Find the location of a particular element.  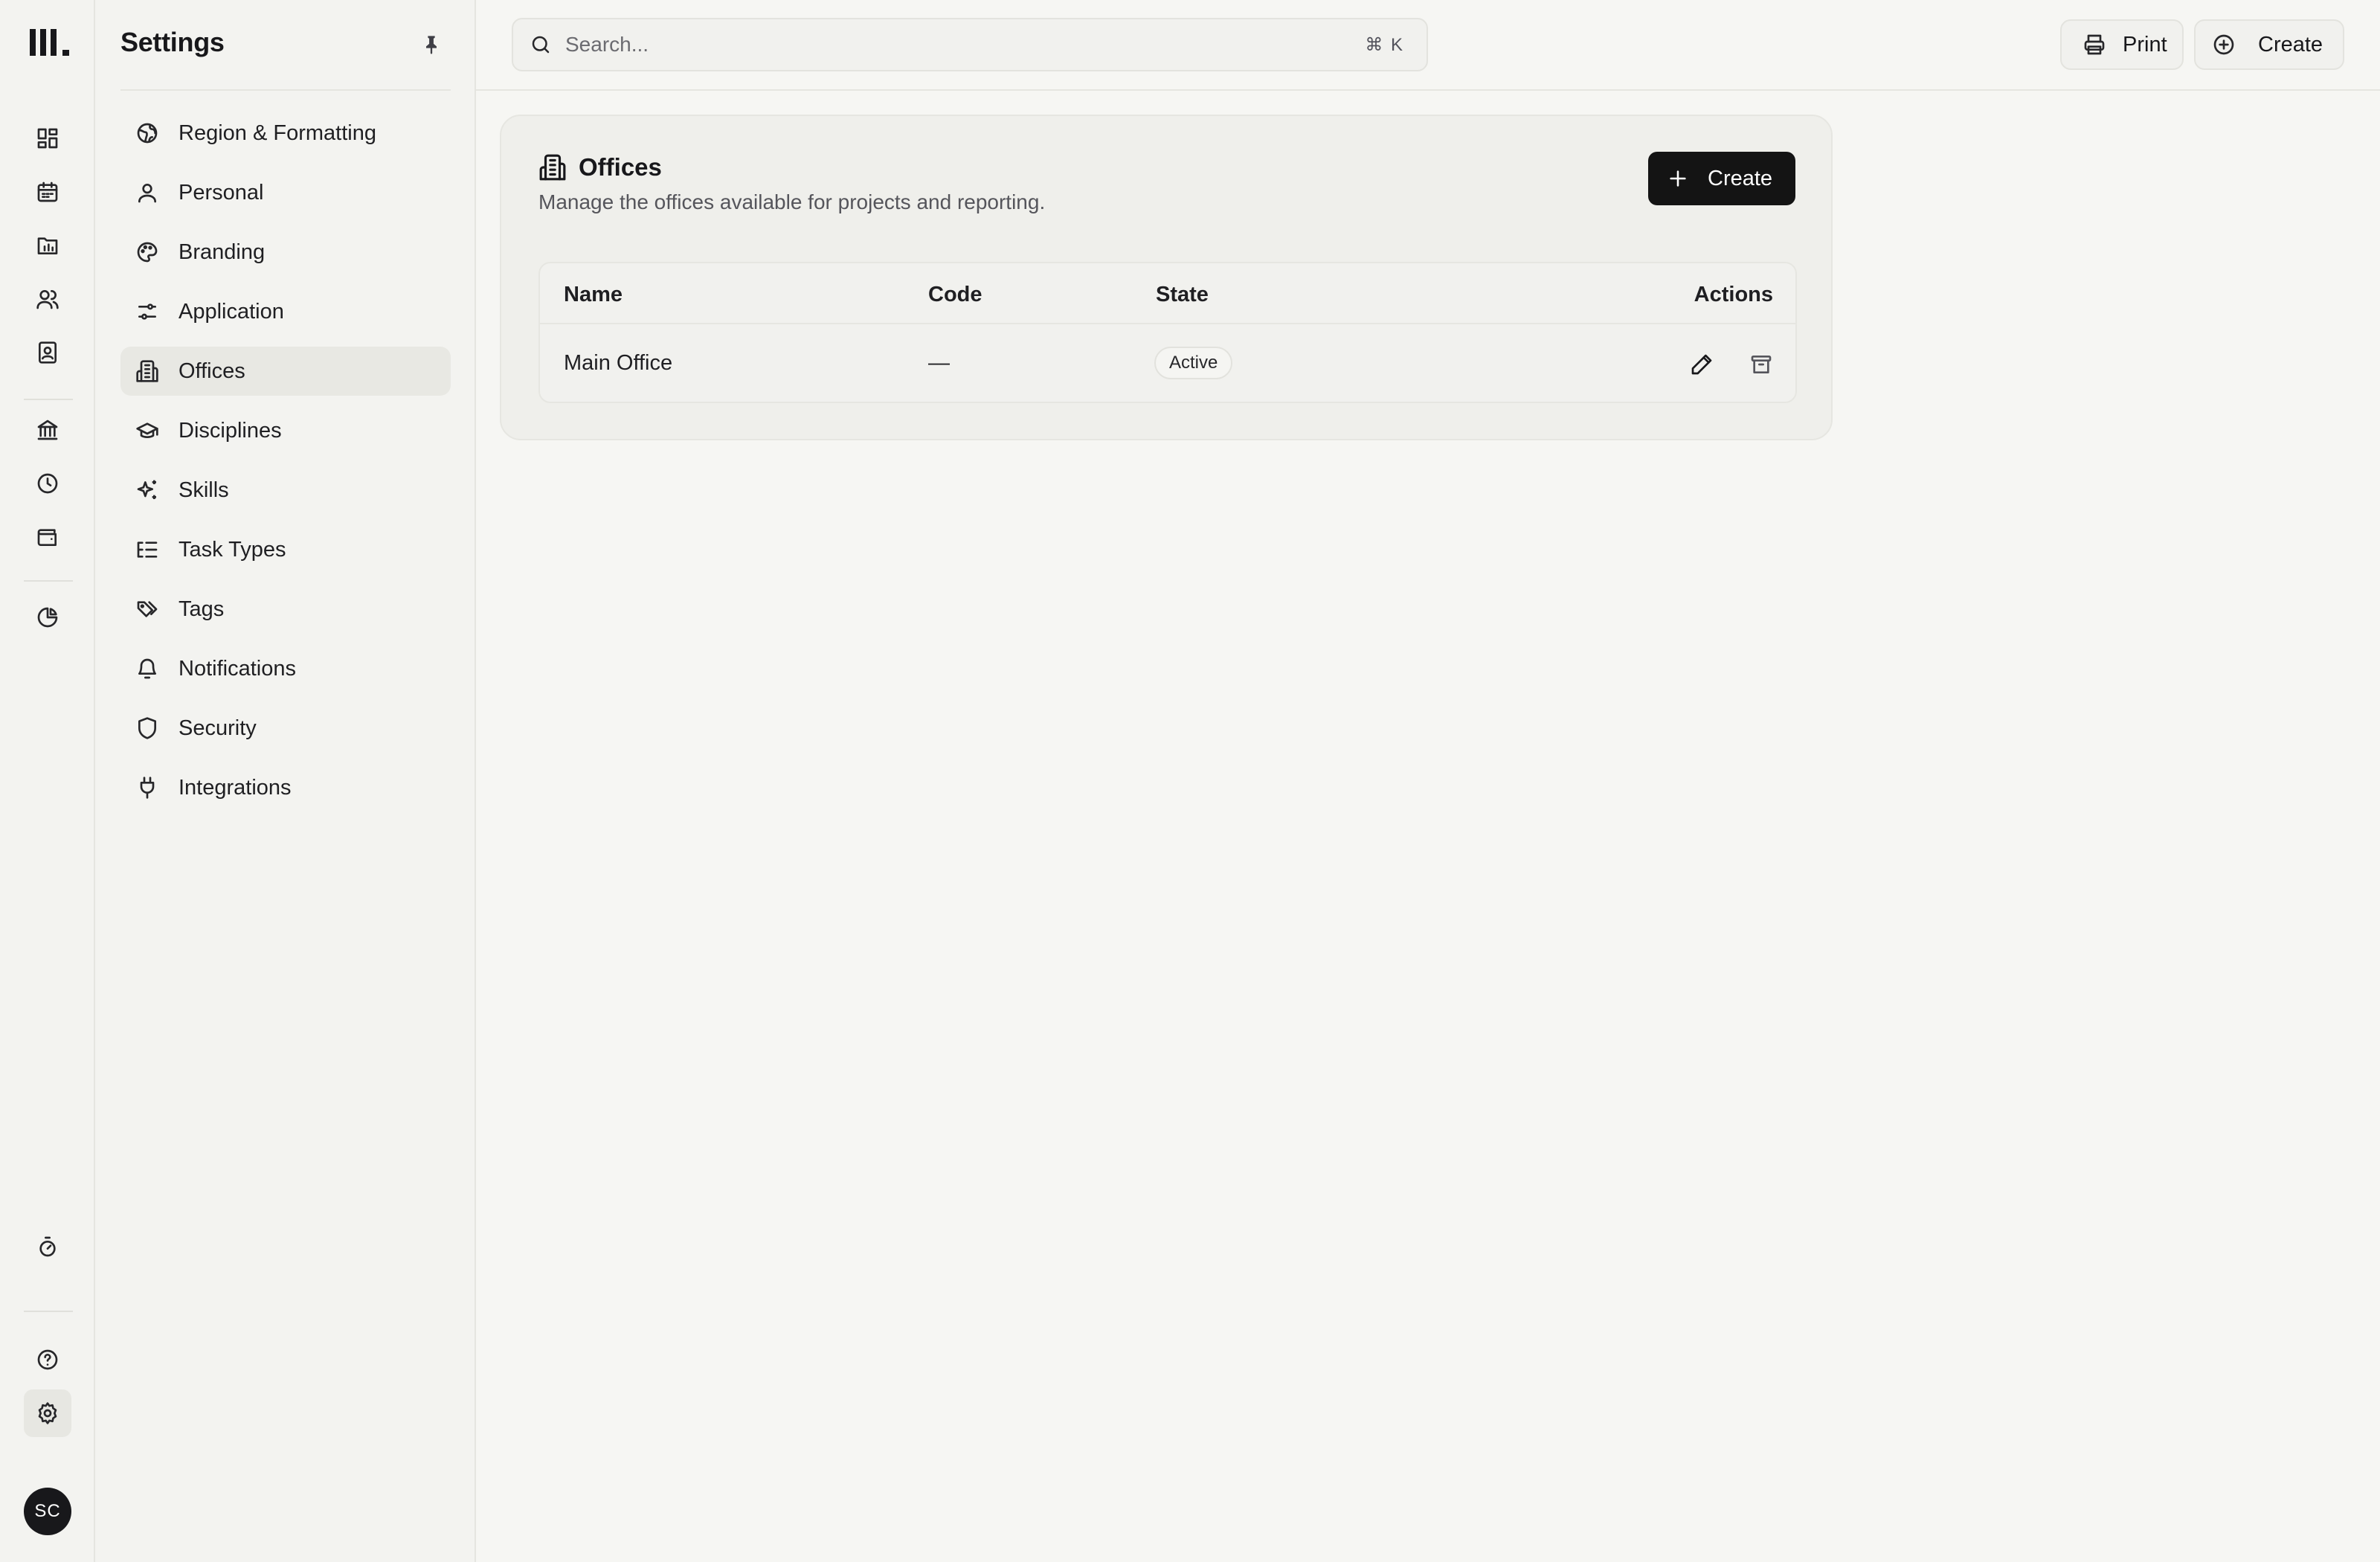

sidebar-item-tags: Tags is located at coordinates (286, 609).